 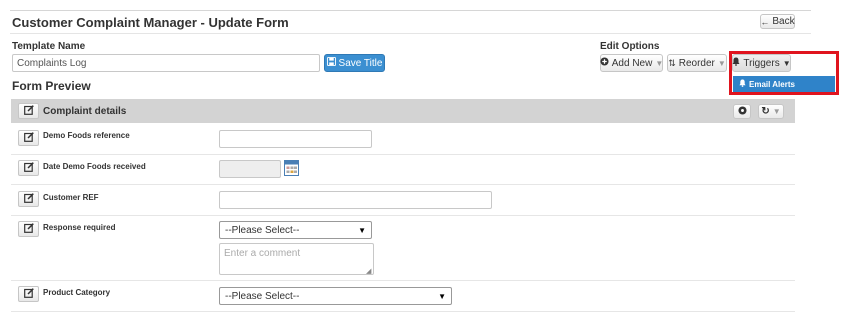 What do you see at coordinates (49, 46) in the screenshot?
I see `template-name-label: Template Name` at bounding box center [49, 46].